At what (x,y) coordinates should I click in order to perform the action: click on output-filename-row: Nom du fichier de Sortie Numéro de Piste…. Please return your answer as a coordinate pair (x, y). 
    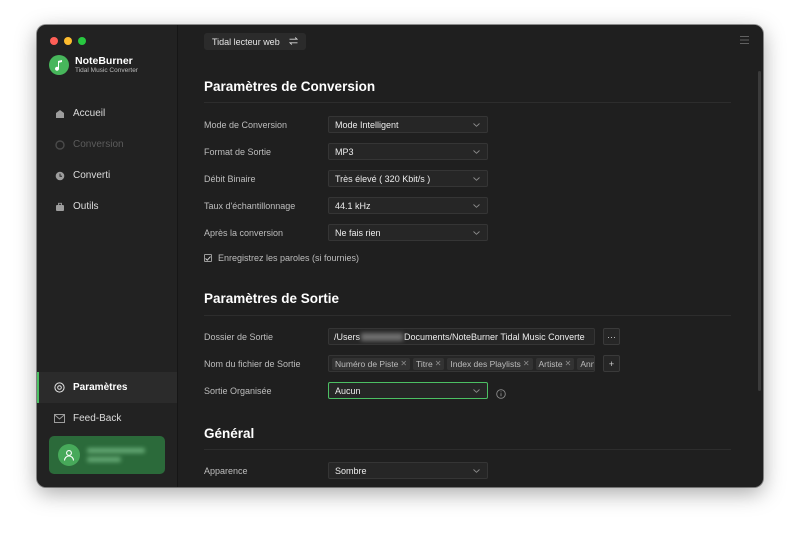
    Looking at the image, I should click on (467, 363).